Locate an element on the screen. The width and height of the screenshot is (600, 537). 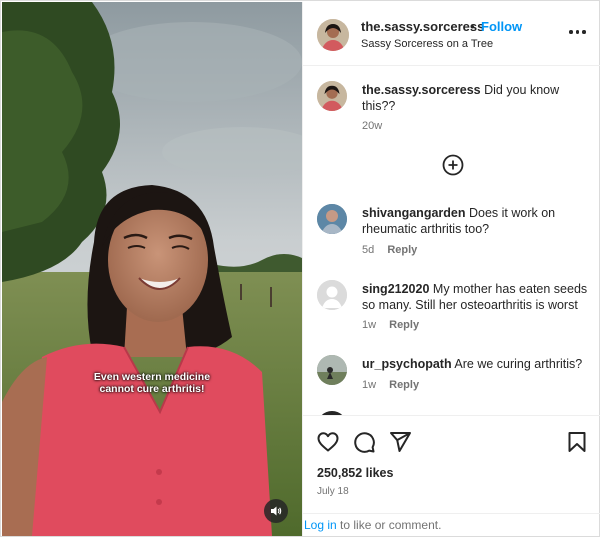
login-prompt: Log in to like or comment. is located at coordinates (451, 525).